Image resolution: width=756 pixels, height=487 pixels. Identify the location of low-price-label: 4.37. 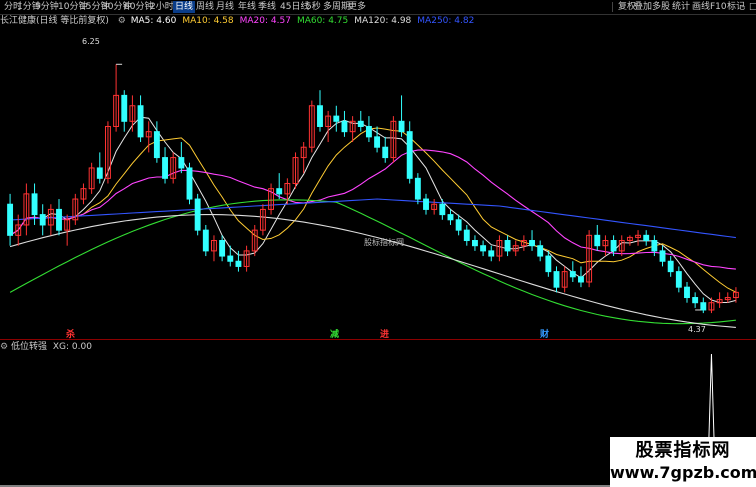
(697, 329).